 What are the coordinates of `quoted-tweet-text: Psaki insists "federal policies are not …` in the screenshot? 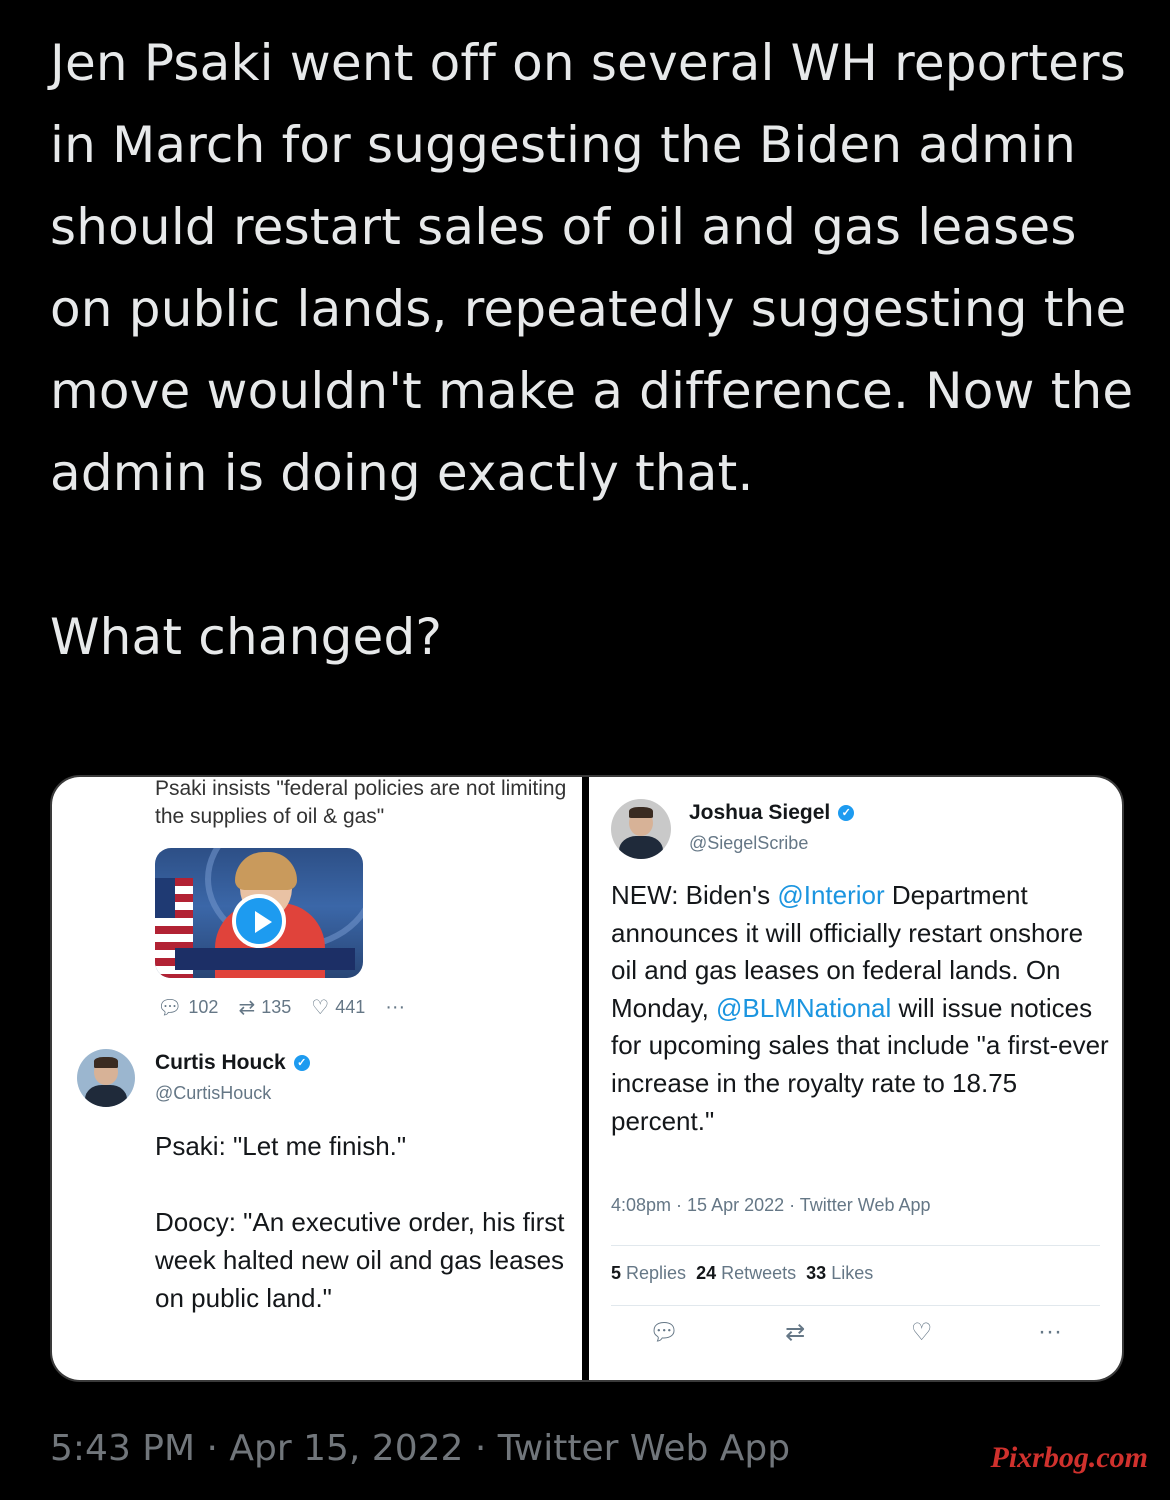 It's located at (361, 802).